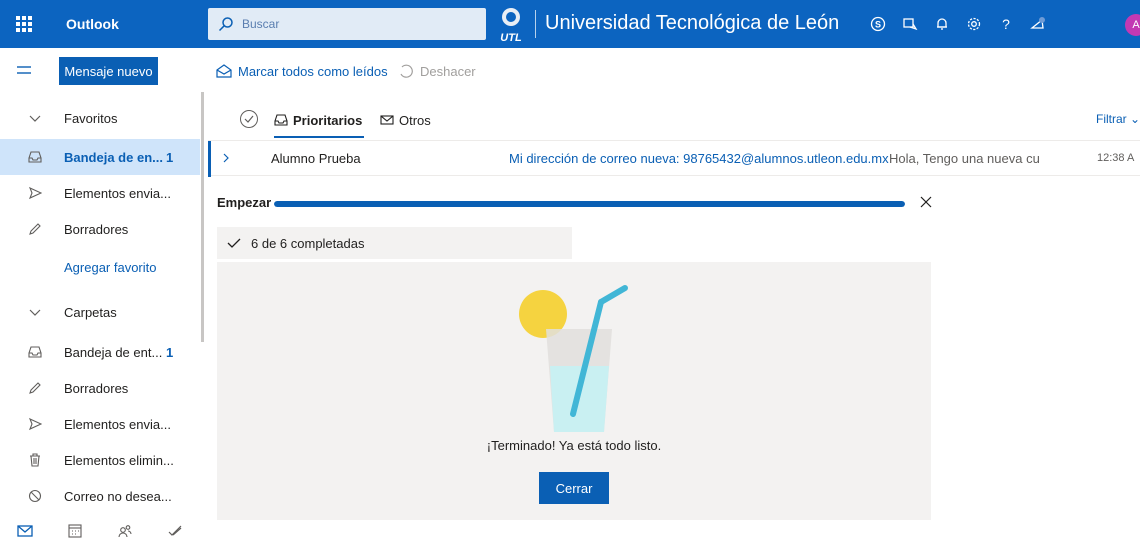  I want to click on whats-new-icon, so click(1037, 23).